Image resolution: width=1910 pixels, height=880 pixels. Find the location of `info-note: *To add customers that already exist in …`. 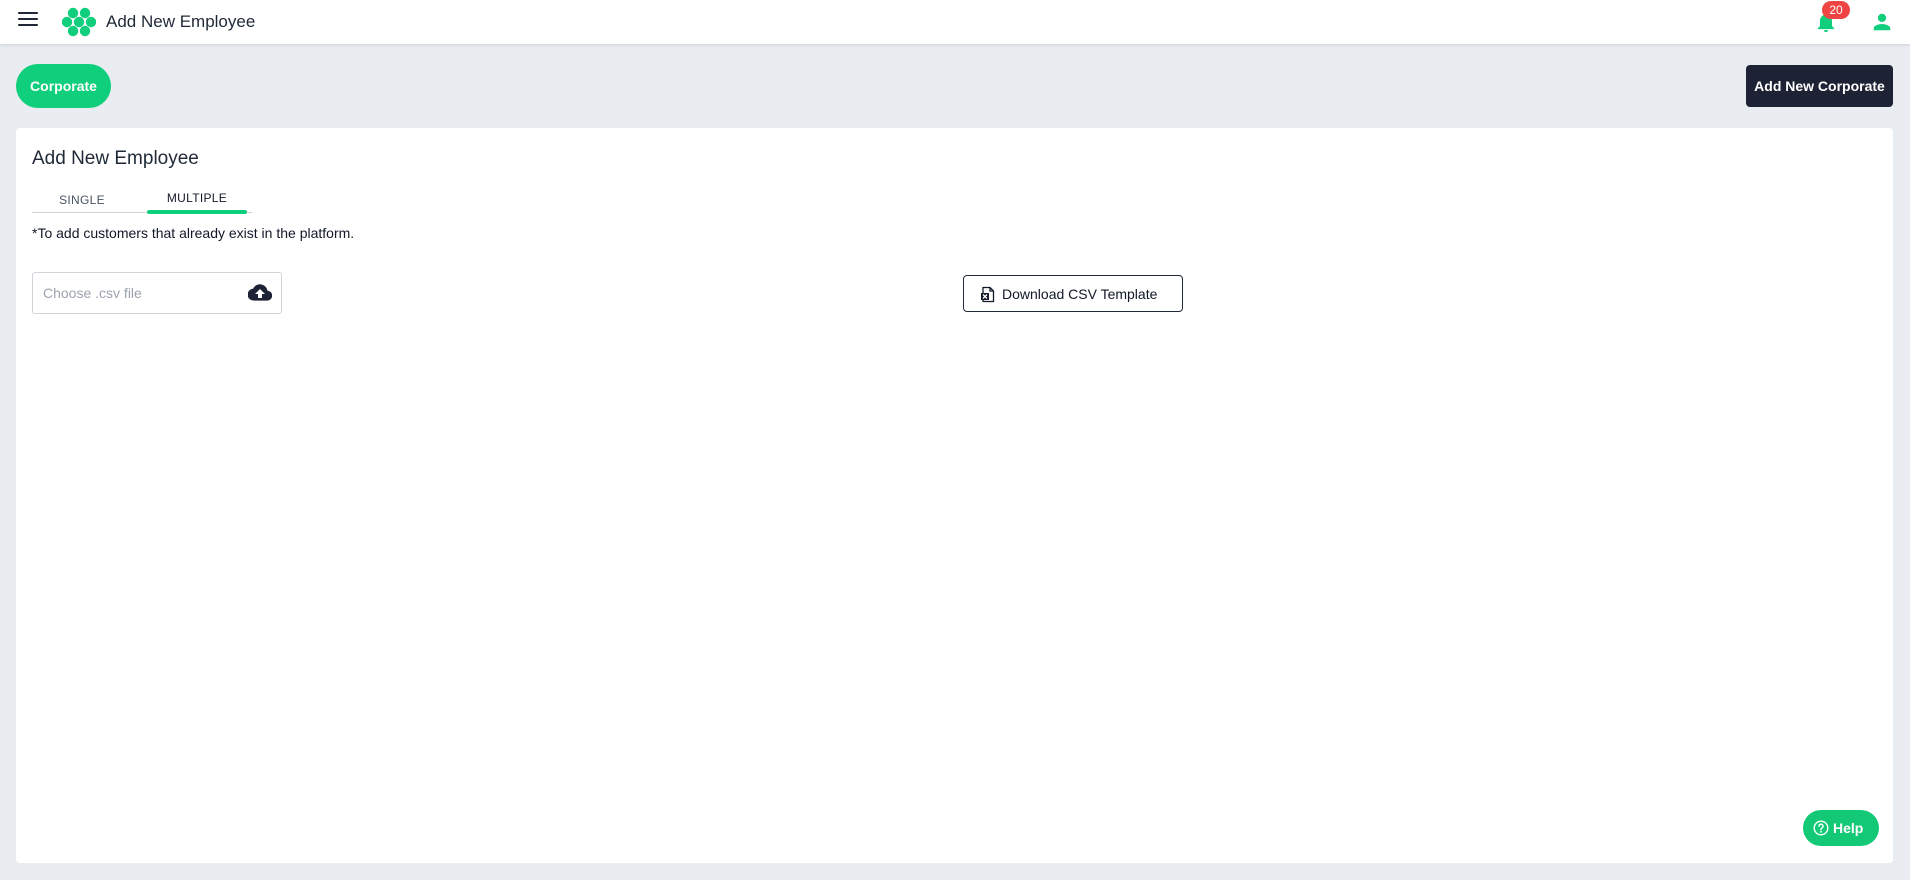

info-note: *To add customers that already exist in … is located at coordinates (193, 233).